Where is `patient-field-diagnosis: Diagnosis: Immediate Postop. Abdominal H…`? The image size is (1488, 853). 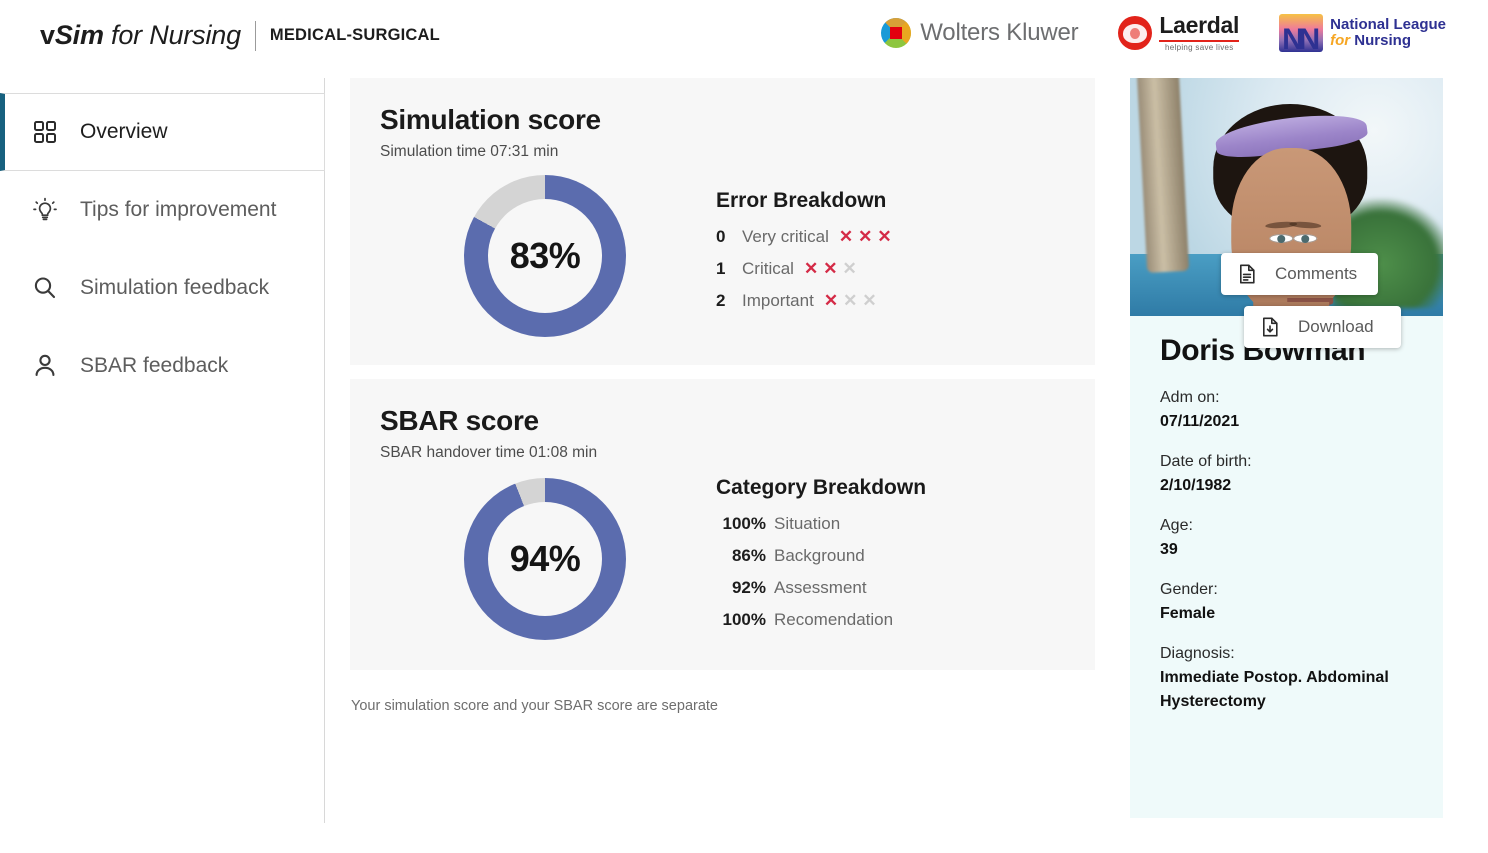
patient-field-diagnosis: Diagnosis: Immediate Postop. Abdominal H… is located at coordinates (1287, 678).